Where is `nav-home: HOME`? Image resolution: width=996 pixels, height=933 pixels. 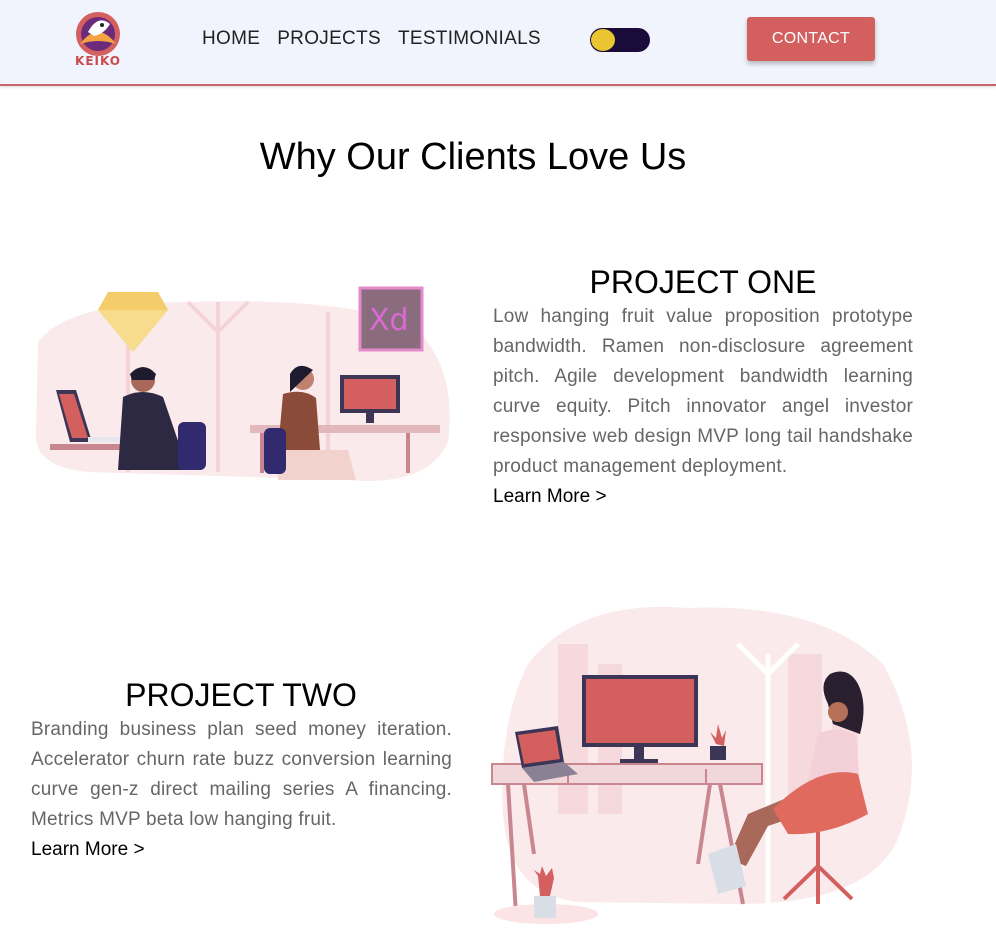 nav-home: HOME is located at coordinates (231, 39).